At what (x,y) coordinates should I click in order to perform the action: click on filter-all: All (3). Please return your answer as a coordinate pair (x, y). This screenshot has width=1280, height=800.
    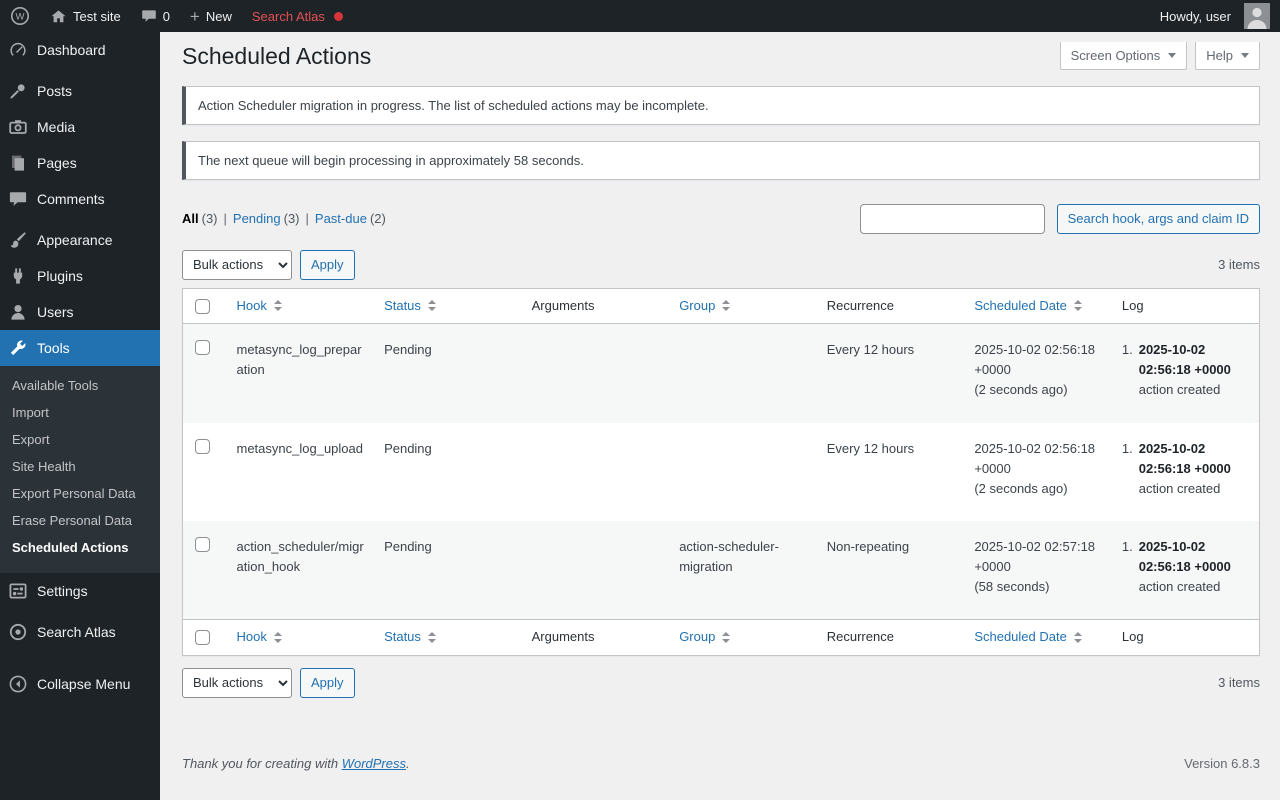
    Looking at the image, I should click on (200, 218).